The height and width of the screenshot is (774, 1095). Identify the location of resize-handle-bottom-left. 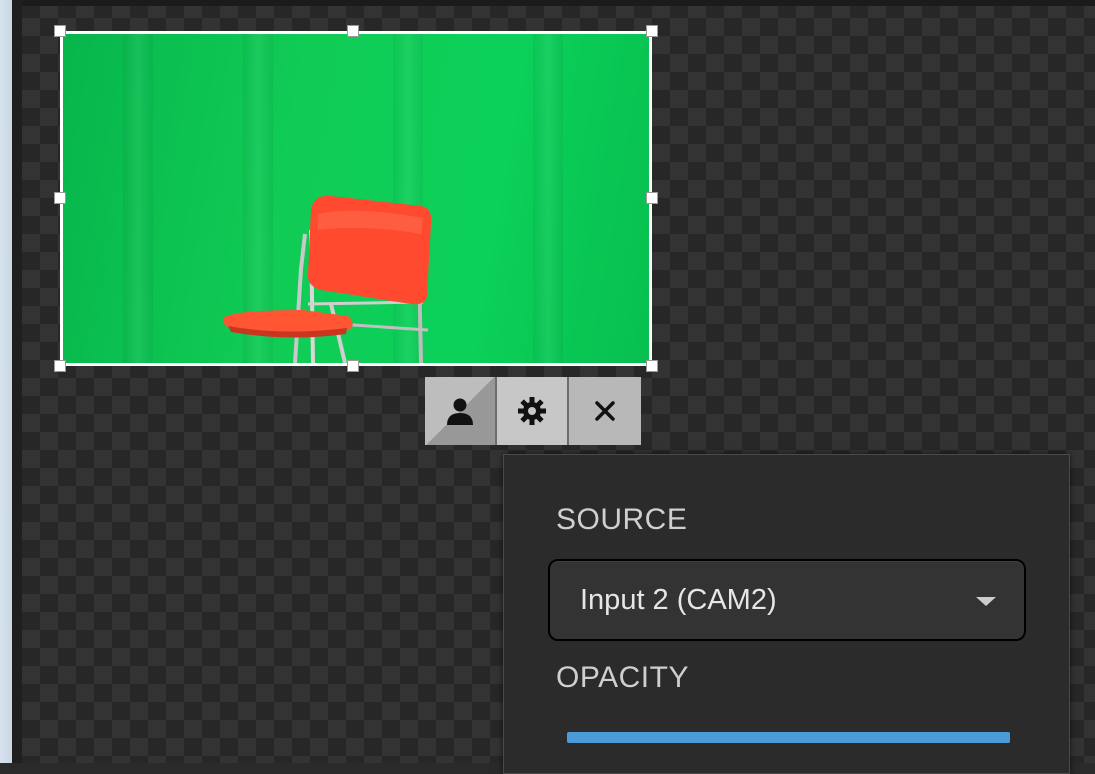
(60, 366).